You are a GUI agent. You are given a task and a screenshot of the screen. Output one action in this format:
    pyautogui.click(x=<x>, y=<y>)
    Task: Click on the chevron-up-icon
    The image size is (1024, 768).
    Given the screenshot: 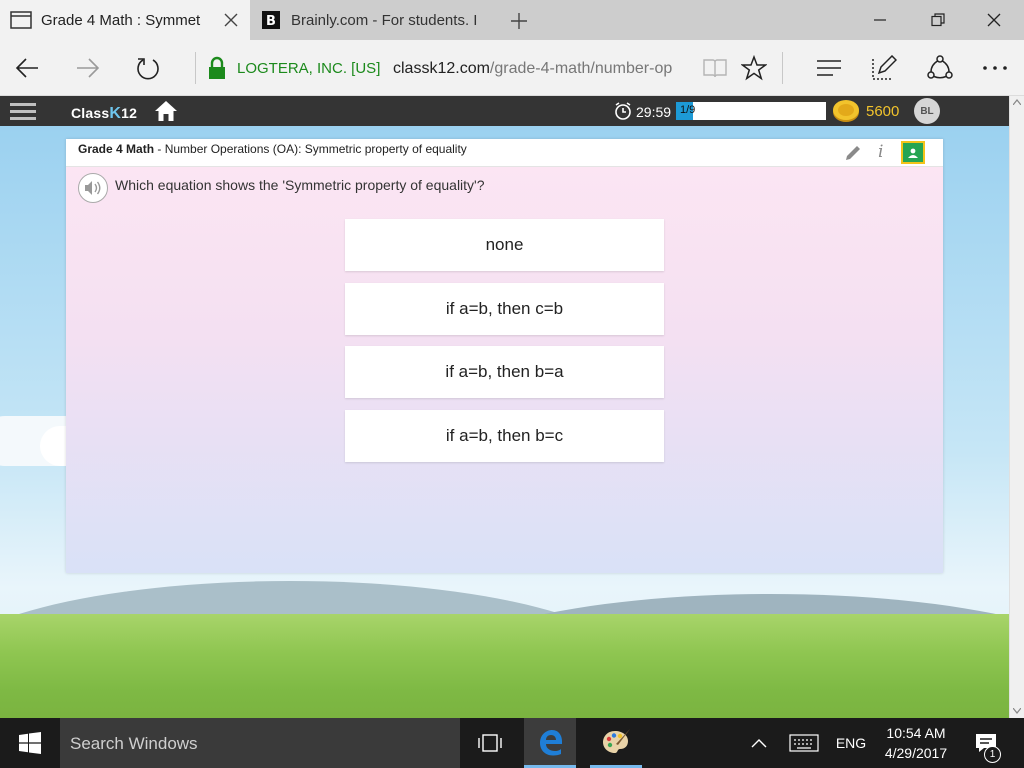 What is the action you would take?
    pyautogui.click(x=759, y=743)
    